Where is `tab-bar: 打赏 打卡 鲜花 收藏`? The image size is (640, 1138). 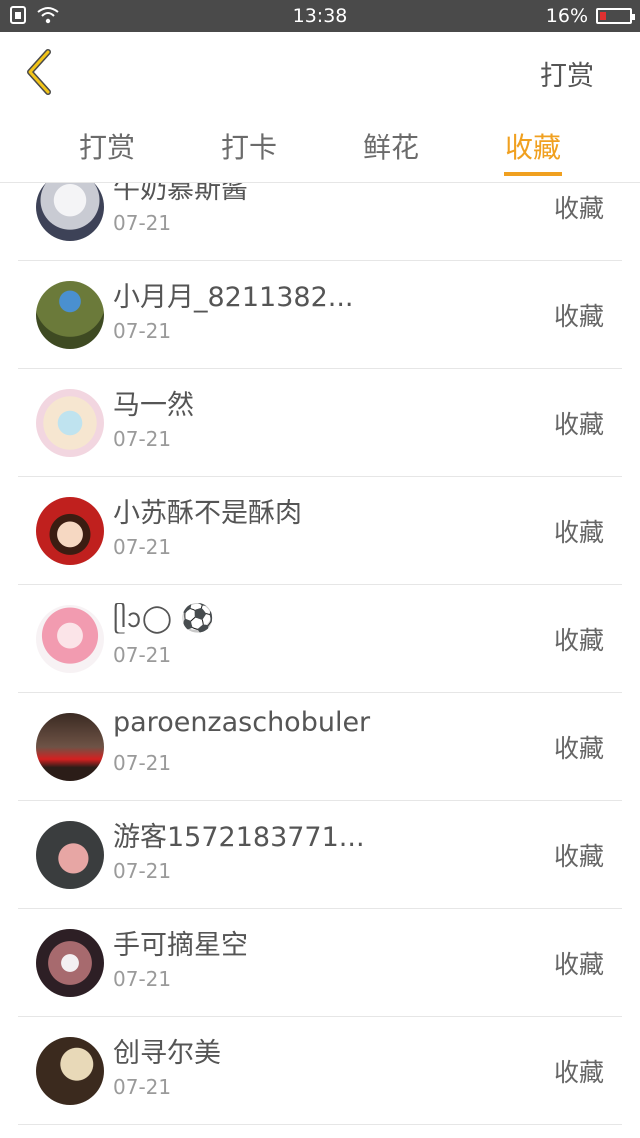
tab-bar: 打赏 打卡 鲜花 收藏 is located at coordinates (320, 147).